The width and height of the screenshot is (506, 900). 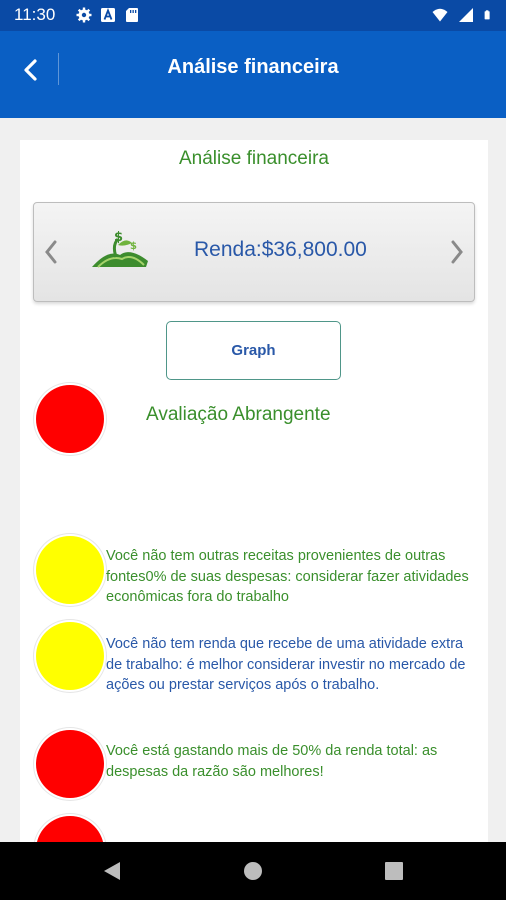 I want to click on income-label: Renda:$36,800.00, so click(x=280, y=249).